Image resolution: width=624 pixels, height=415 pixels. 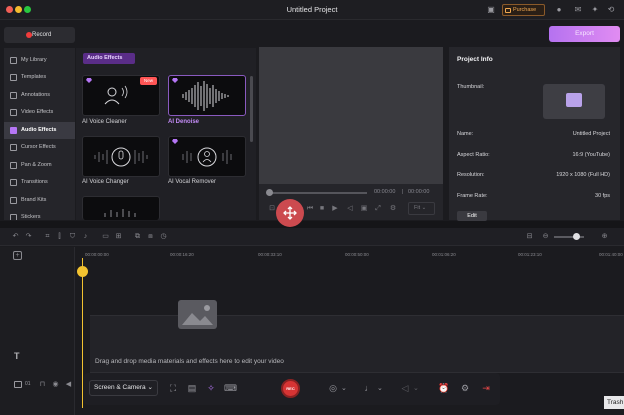 I want to click on rec-button: REC, so click(x=290, y=388).